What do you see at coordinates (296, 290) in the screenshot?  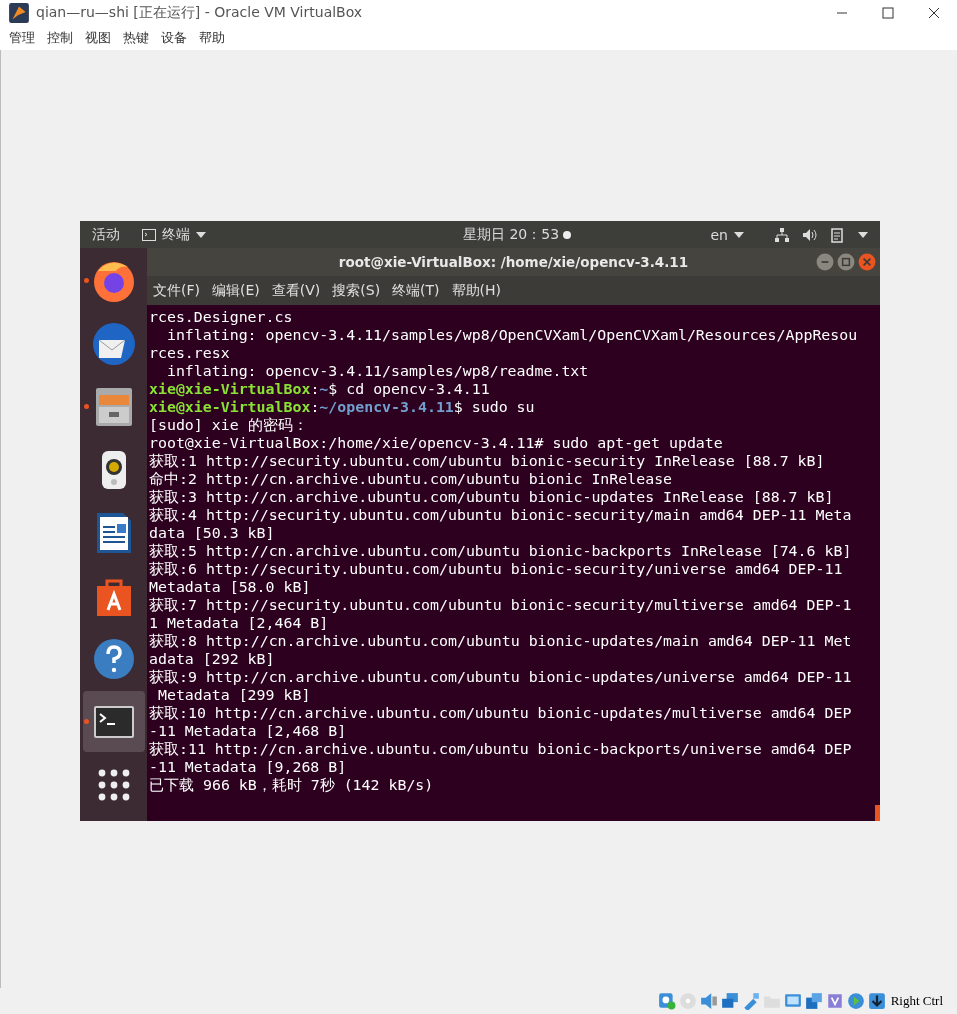 I see `menu-item: 查看(V)` at bounding box center [296, 290].